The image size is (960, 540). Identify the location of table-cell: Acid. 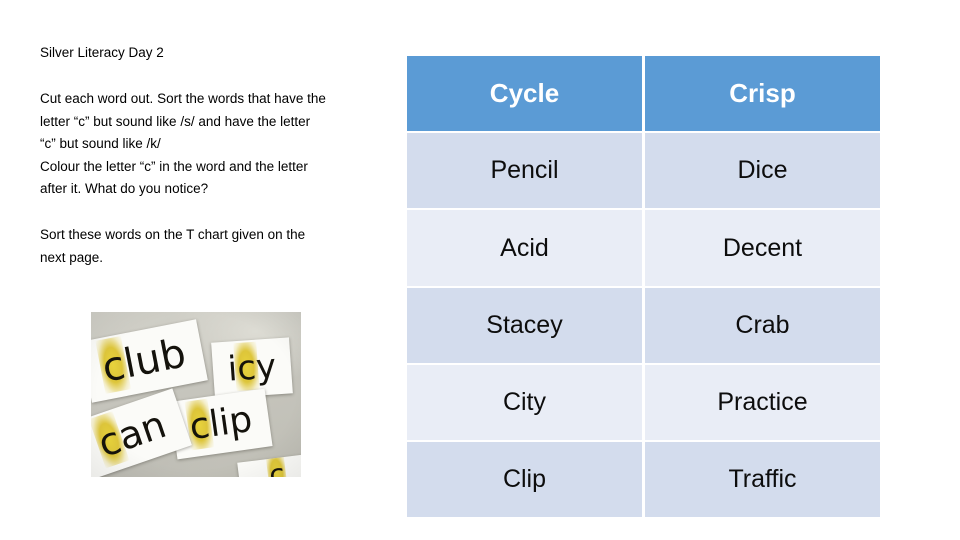
(526, 249).